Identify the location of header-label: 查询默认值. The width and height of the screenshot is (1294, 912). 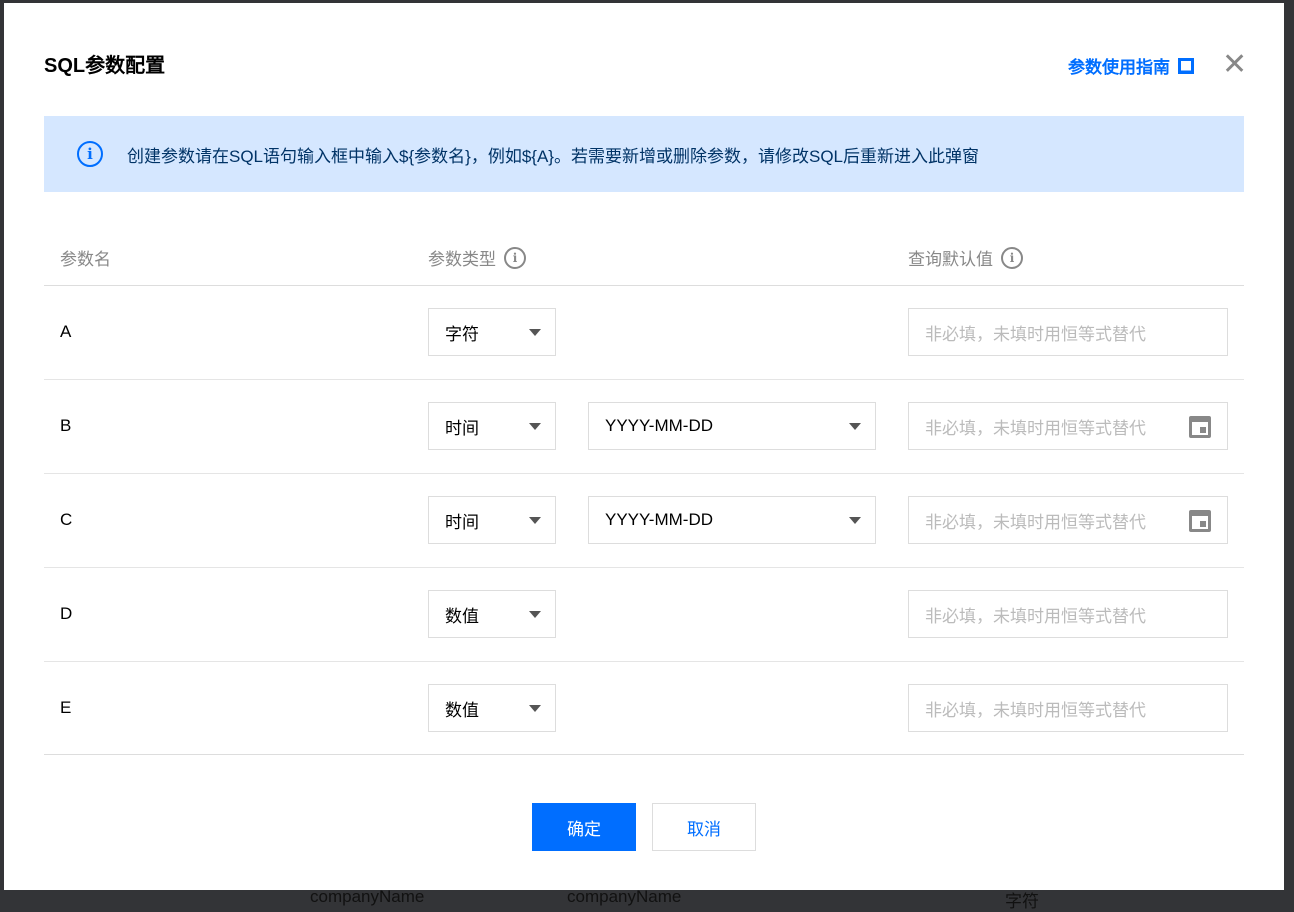
(950, 259).